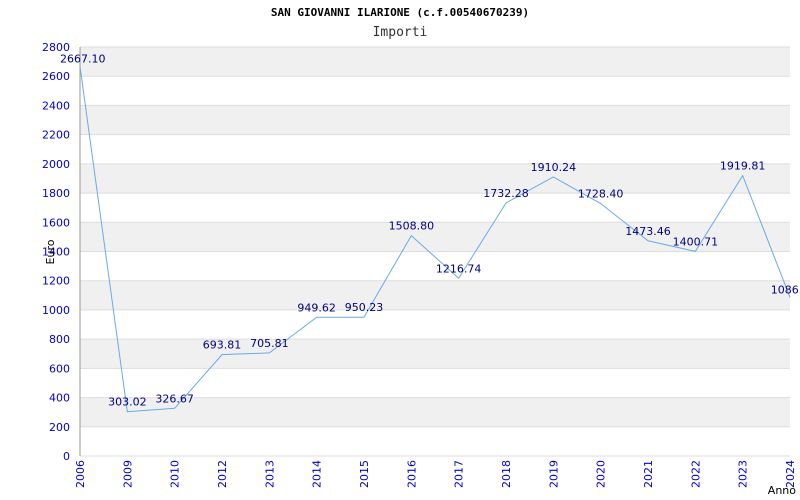  What do you see at coordinates (695, 474) in the screenshot?
I see `x-tick-label: 2022` at bounding box center [695, 474].